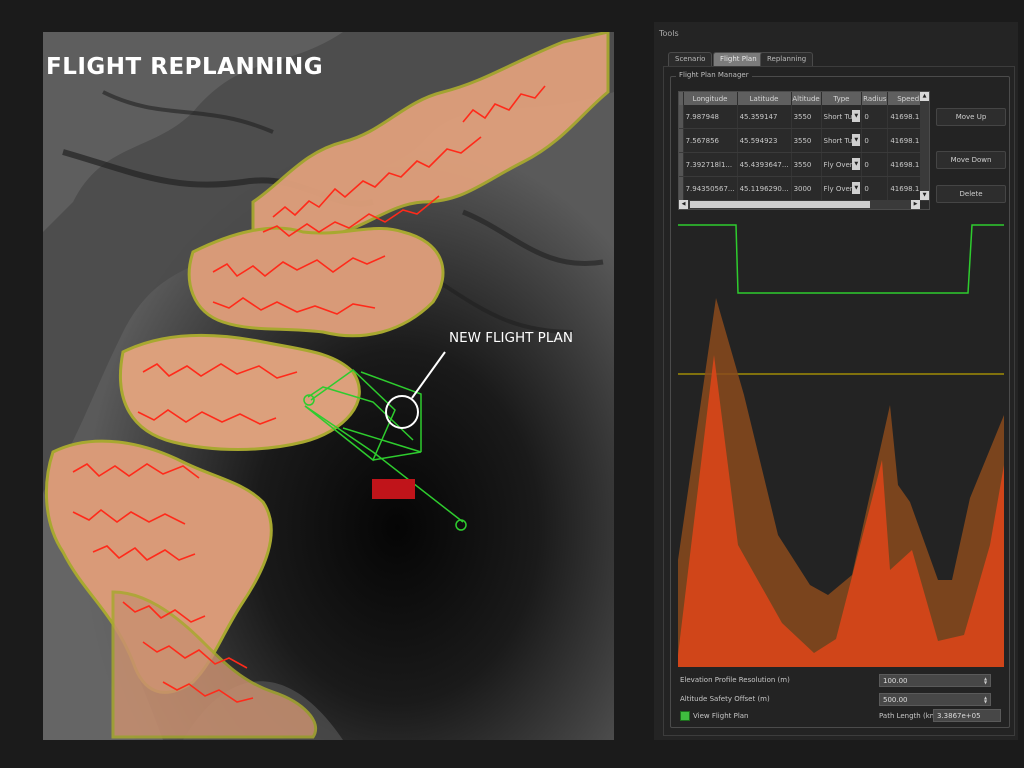 The height and width of the screenshot is (768, 1024). I want to click on callout-label: NEW FLIGHT PLAN, so click(511, 338).